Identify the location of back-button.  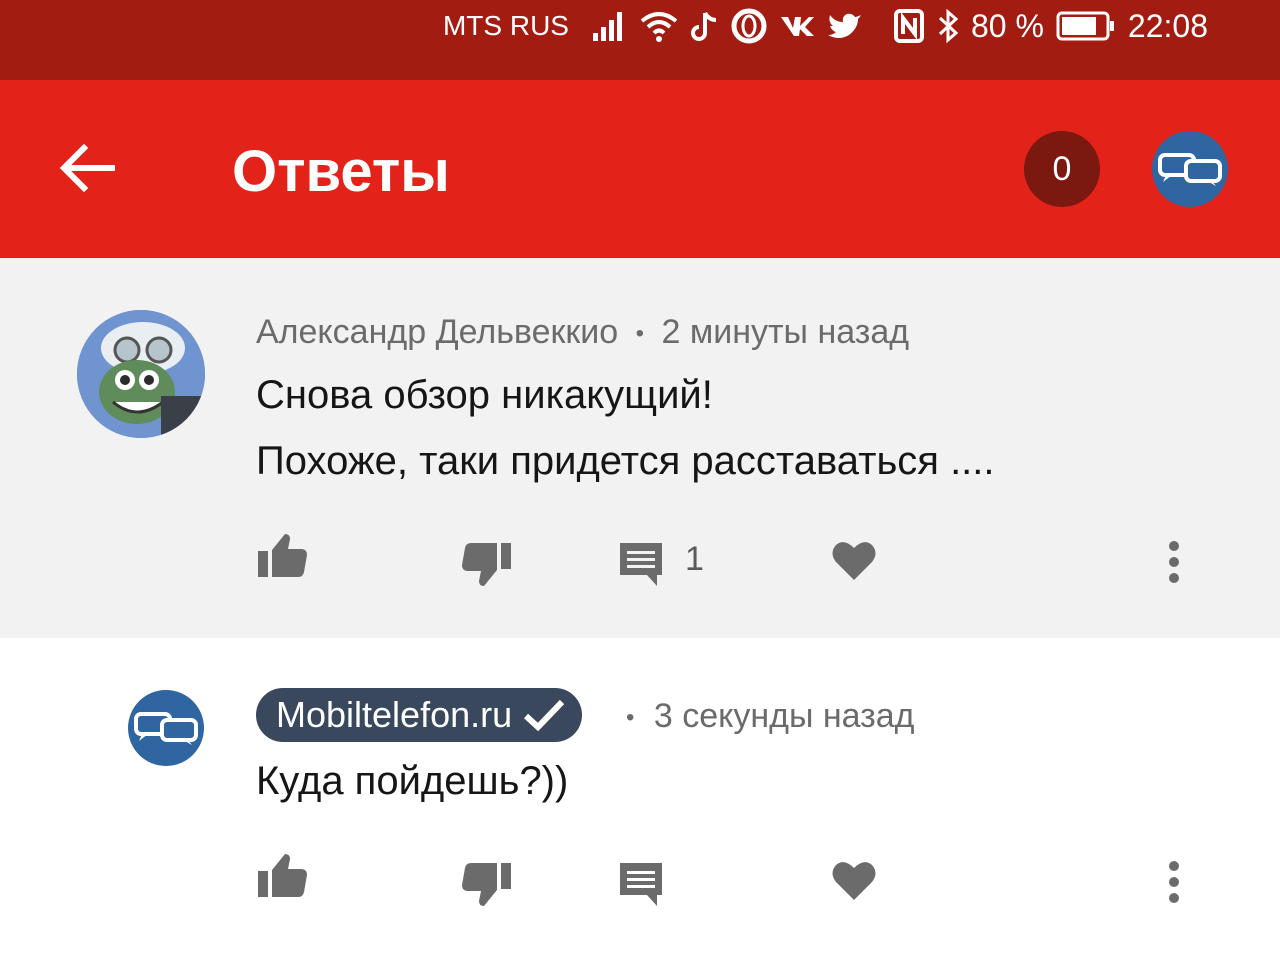
(88, 168).